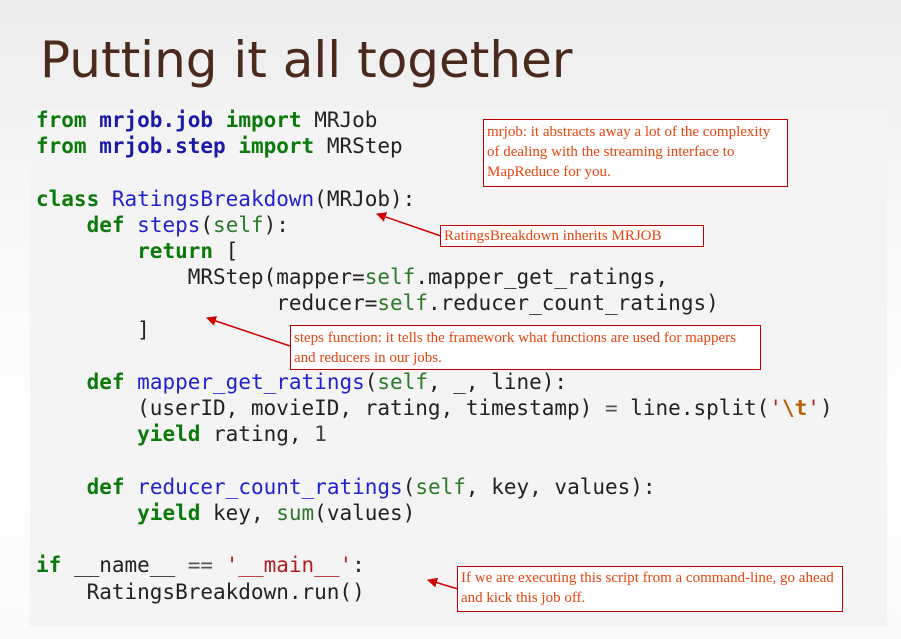 The width and height of the screenshot is (901, 639). What do you see at coordinates (443, 583) in the screenshot?
I see `arrow-main` at bounding box center [443, 583].